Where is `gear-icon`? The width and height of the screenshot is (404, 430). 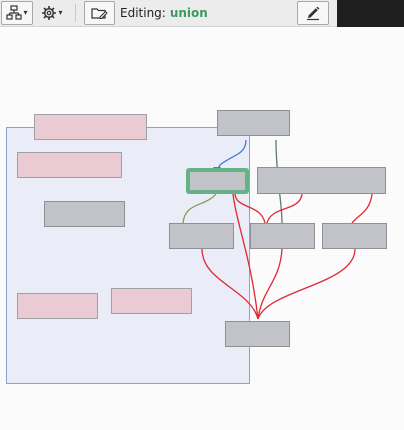
gear-icon is located at coordinates (49, 13).